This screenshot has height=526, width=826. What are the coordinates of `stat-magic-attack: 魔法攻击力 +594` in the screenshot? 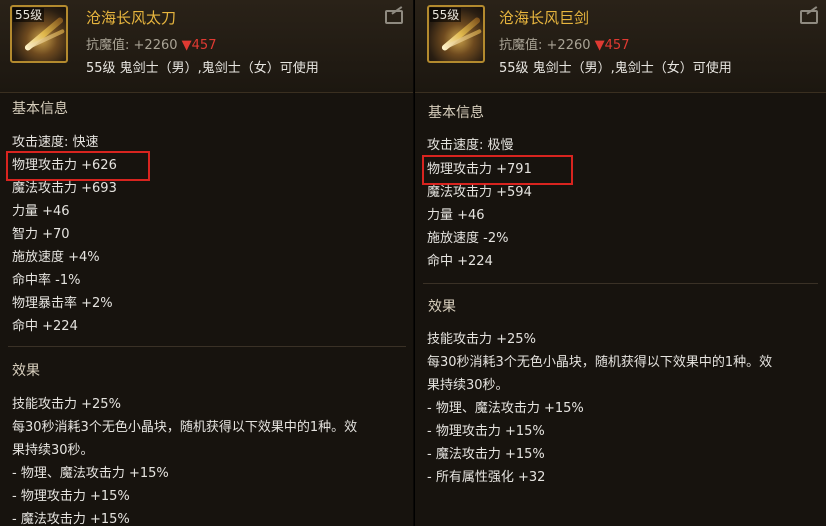 It's located at (479, 192).